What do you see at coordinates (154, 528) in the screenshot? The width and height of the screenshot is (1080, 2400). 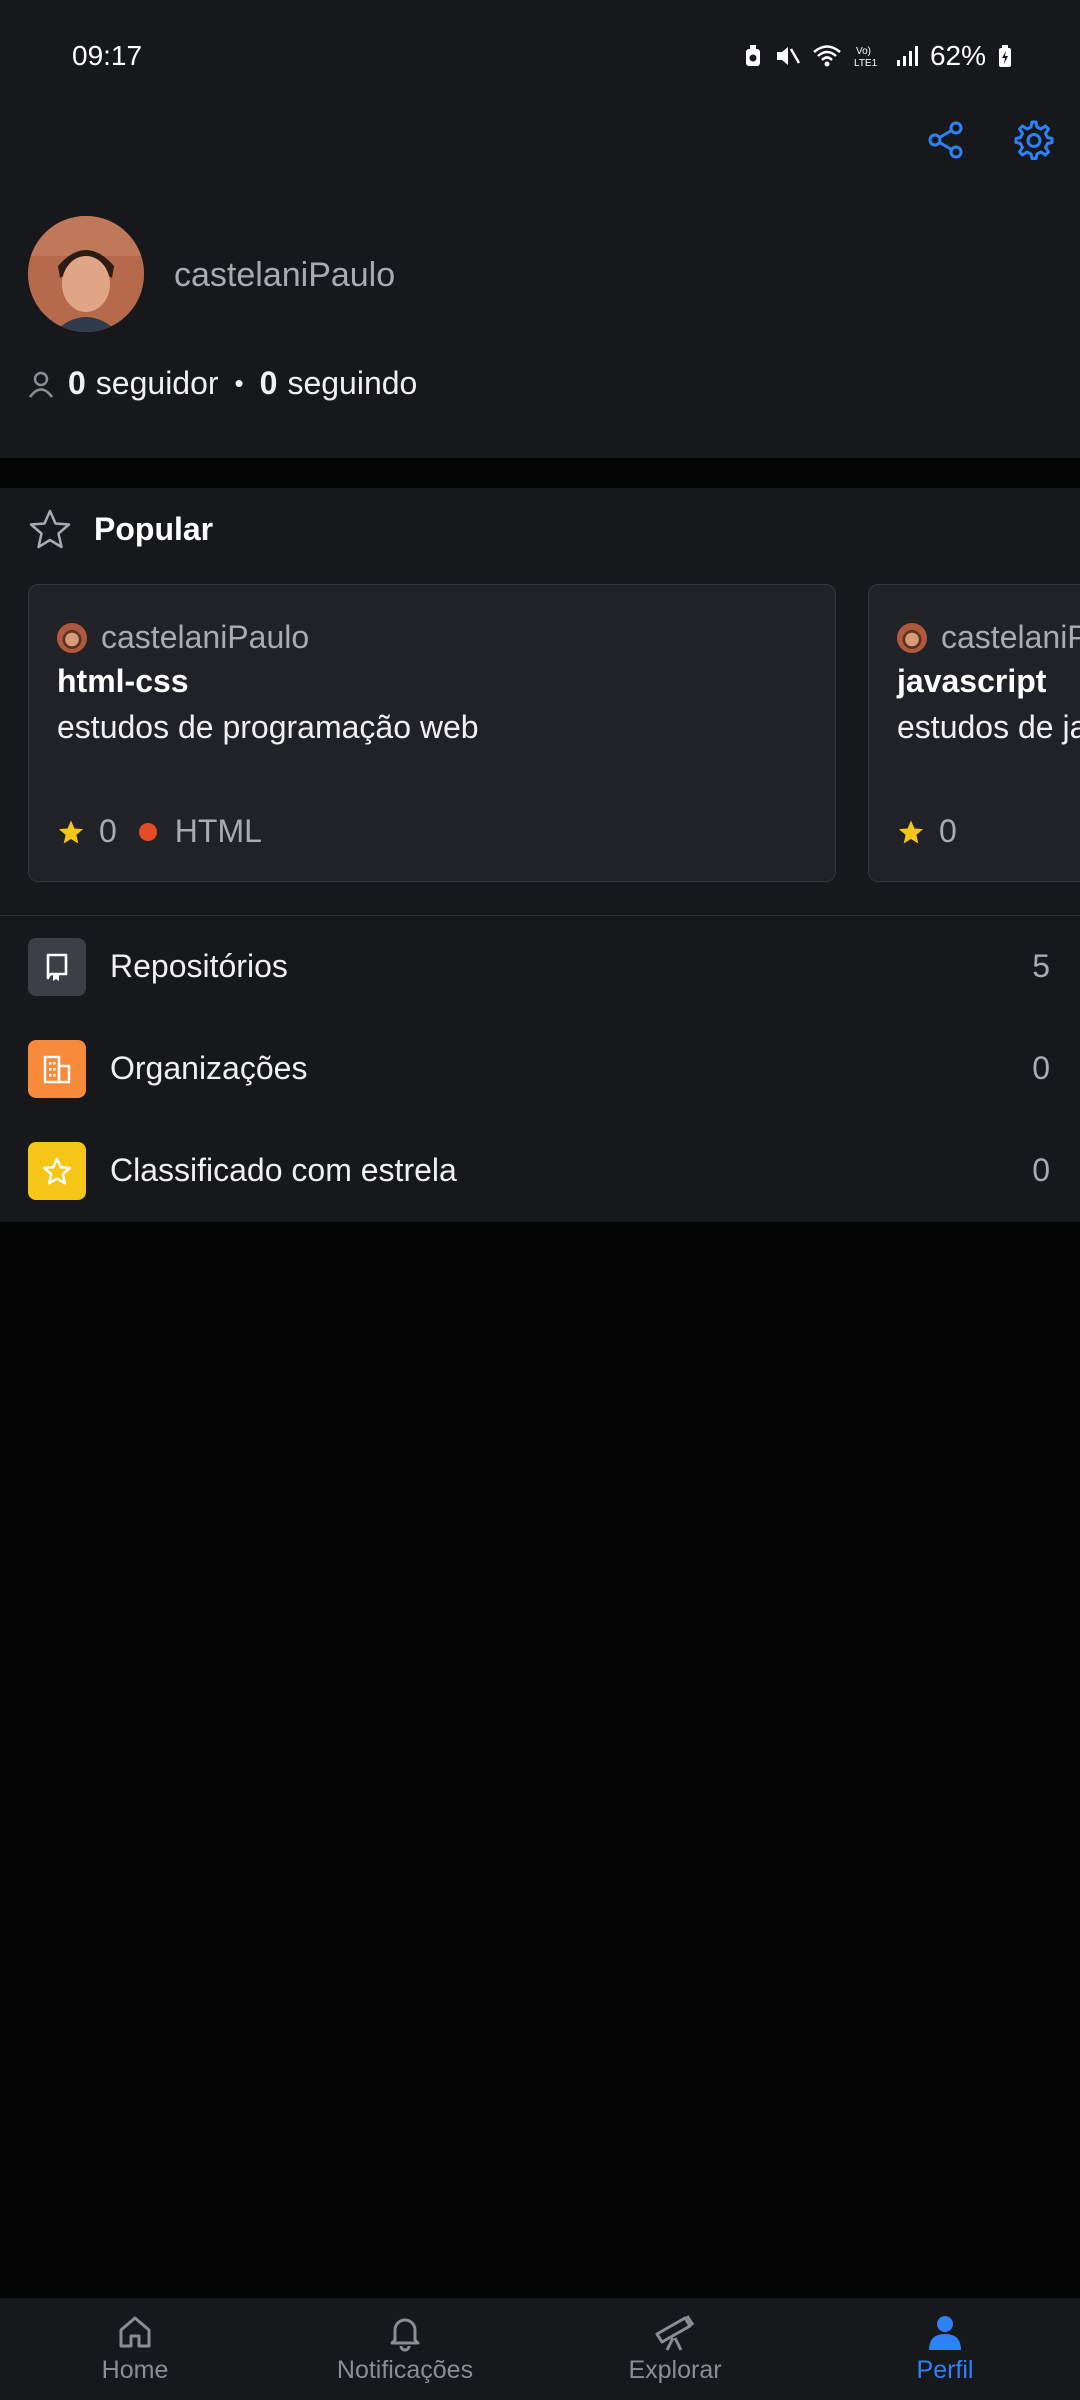 I see `popular-title: Popular` at bounding box center [154, 528].